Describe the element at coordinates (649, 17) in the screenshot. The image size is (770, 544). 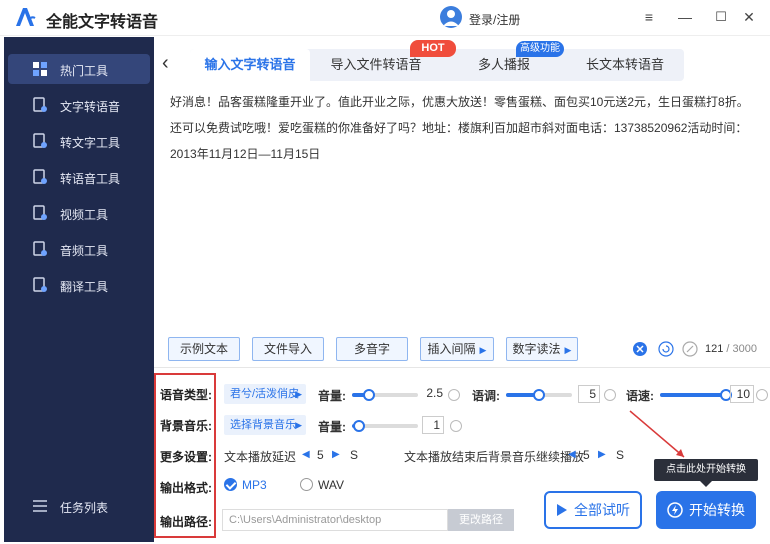
I see `menu-icon: ≡` at that location.